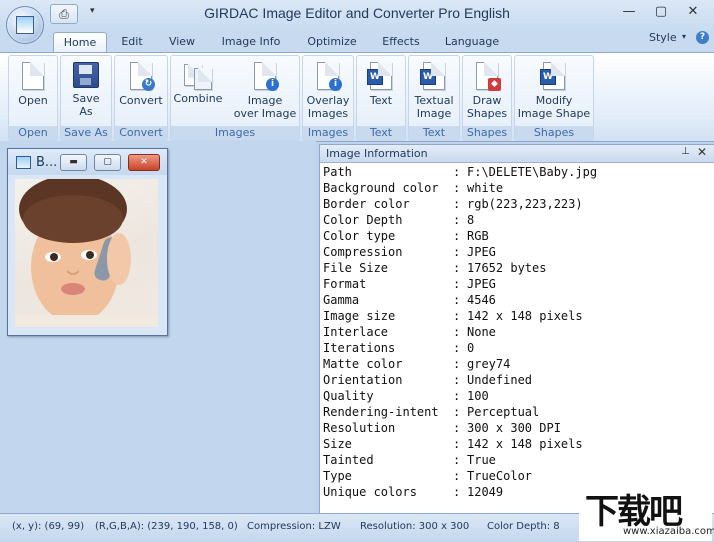 The image size is (714, 542). Describe the element at coordinates (370, 492) in the screenshot. I see `info-key: Unique colors` at that location.